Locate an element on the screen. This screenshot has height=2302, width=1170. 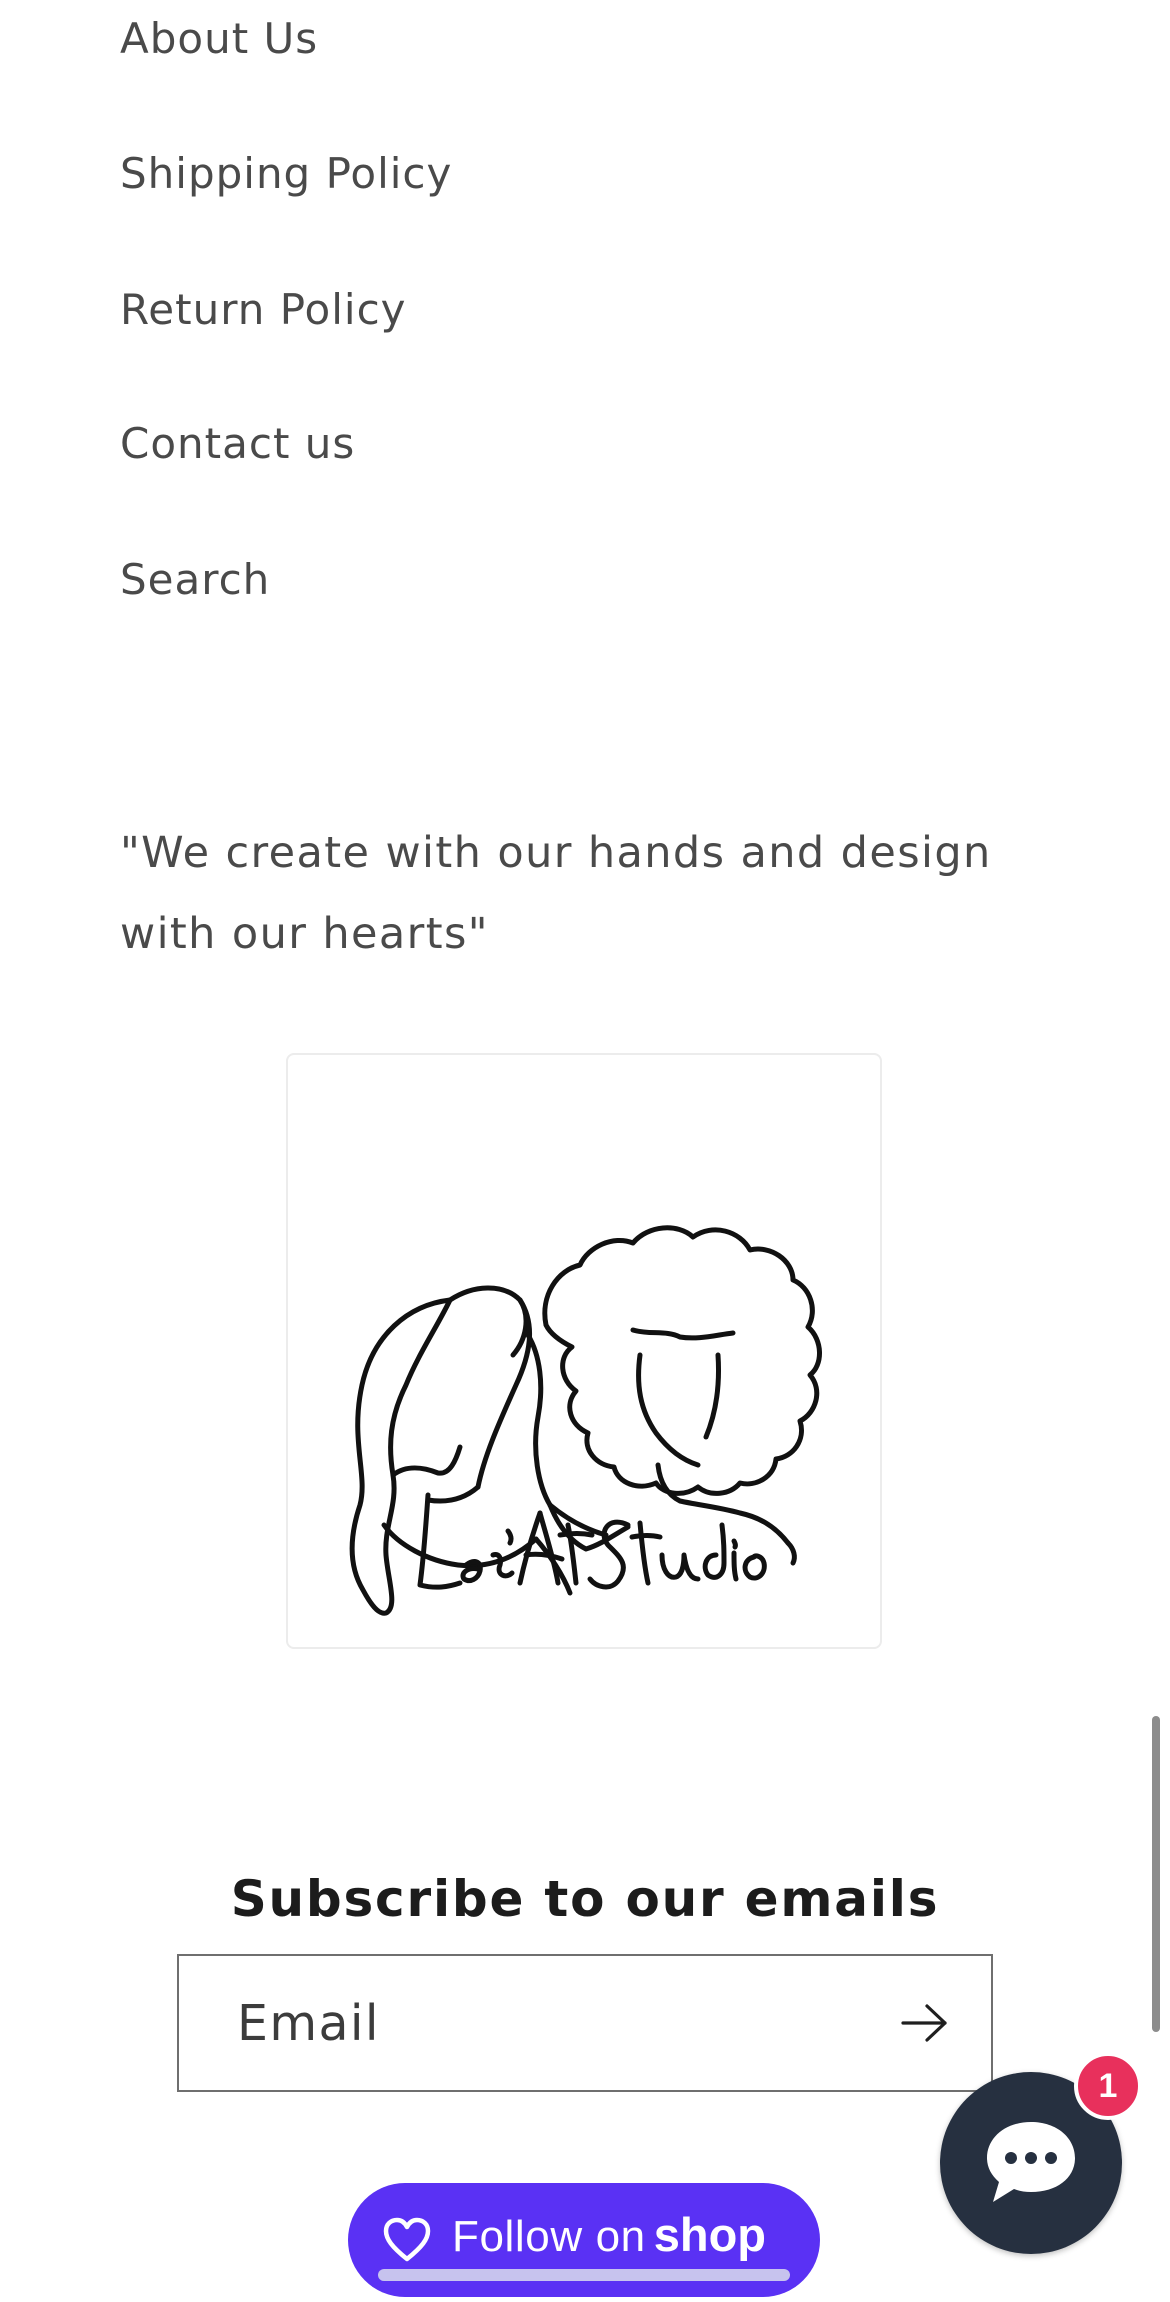
arrow-right-icon is located at coordinates (925, 2023).